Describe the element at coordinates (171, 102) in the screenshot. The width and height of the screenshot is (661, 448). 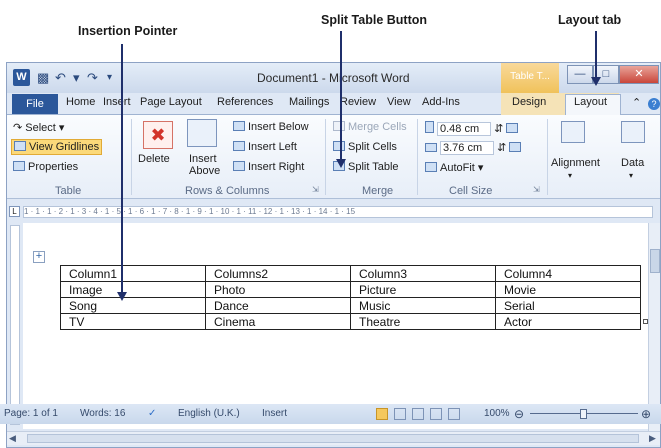
I see `tab-page-layout: Page Layout` at that location.